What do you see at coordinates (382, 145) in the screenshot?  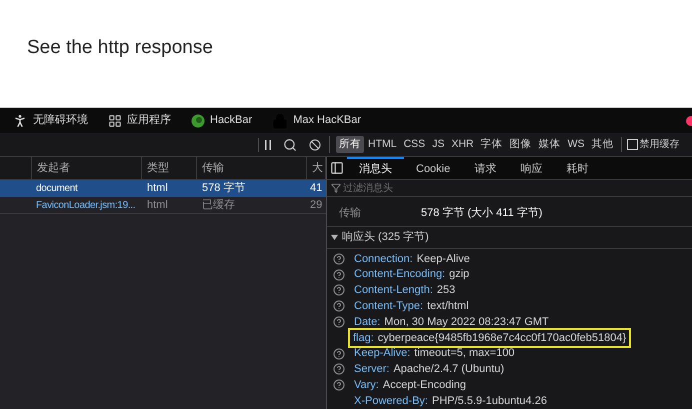 I see `filter-tab: HTML` at bounding box center [382, 145].